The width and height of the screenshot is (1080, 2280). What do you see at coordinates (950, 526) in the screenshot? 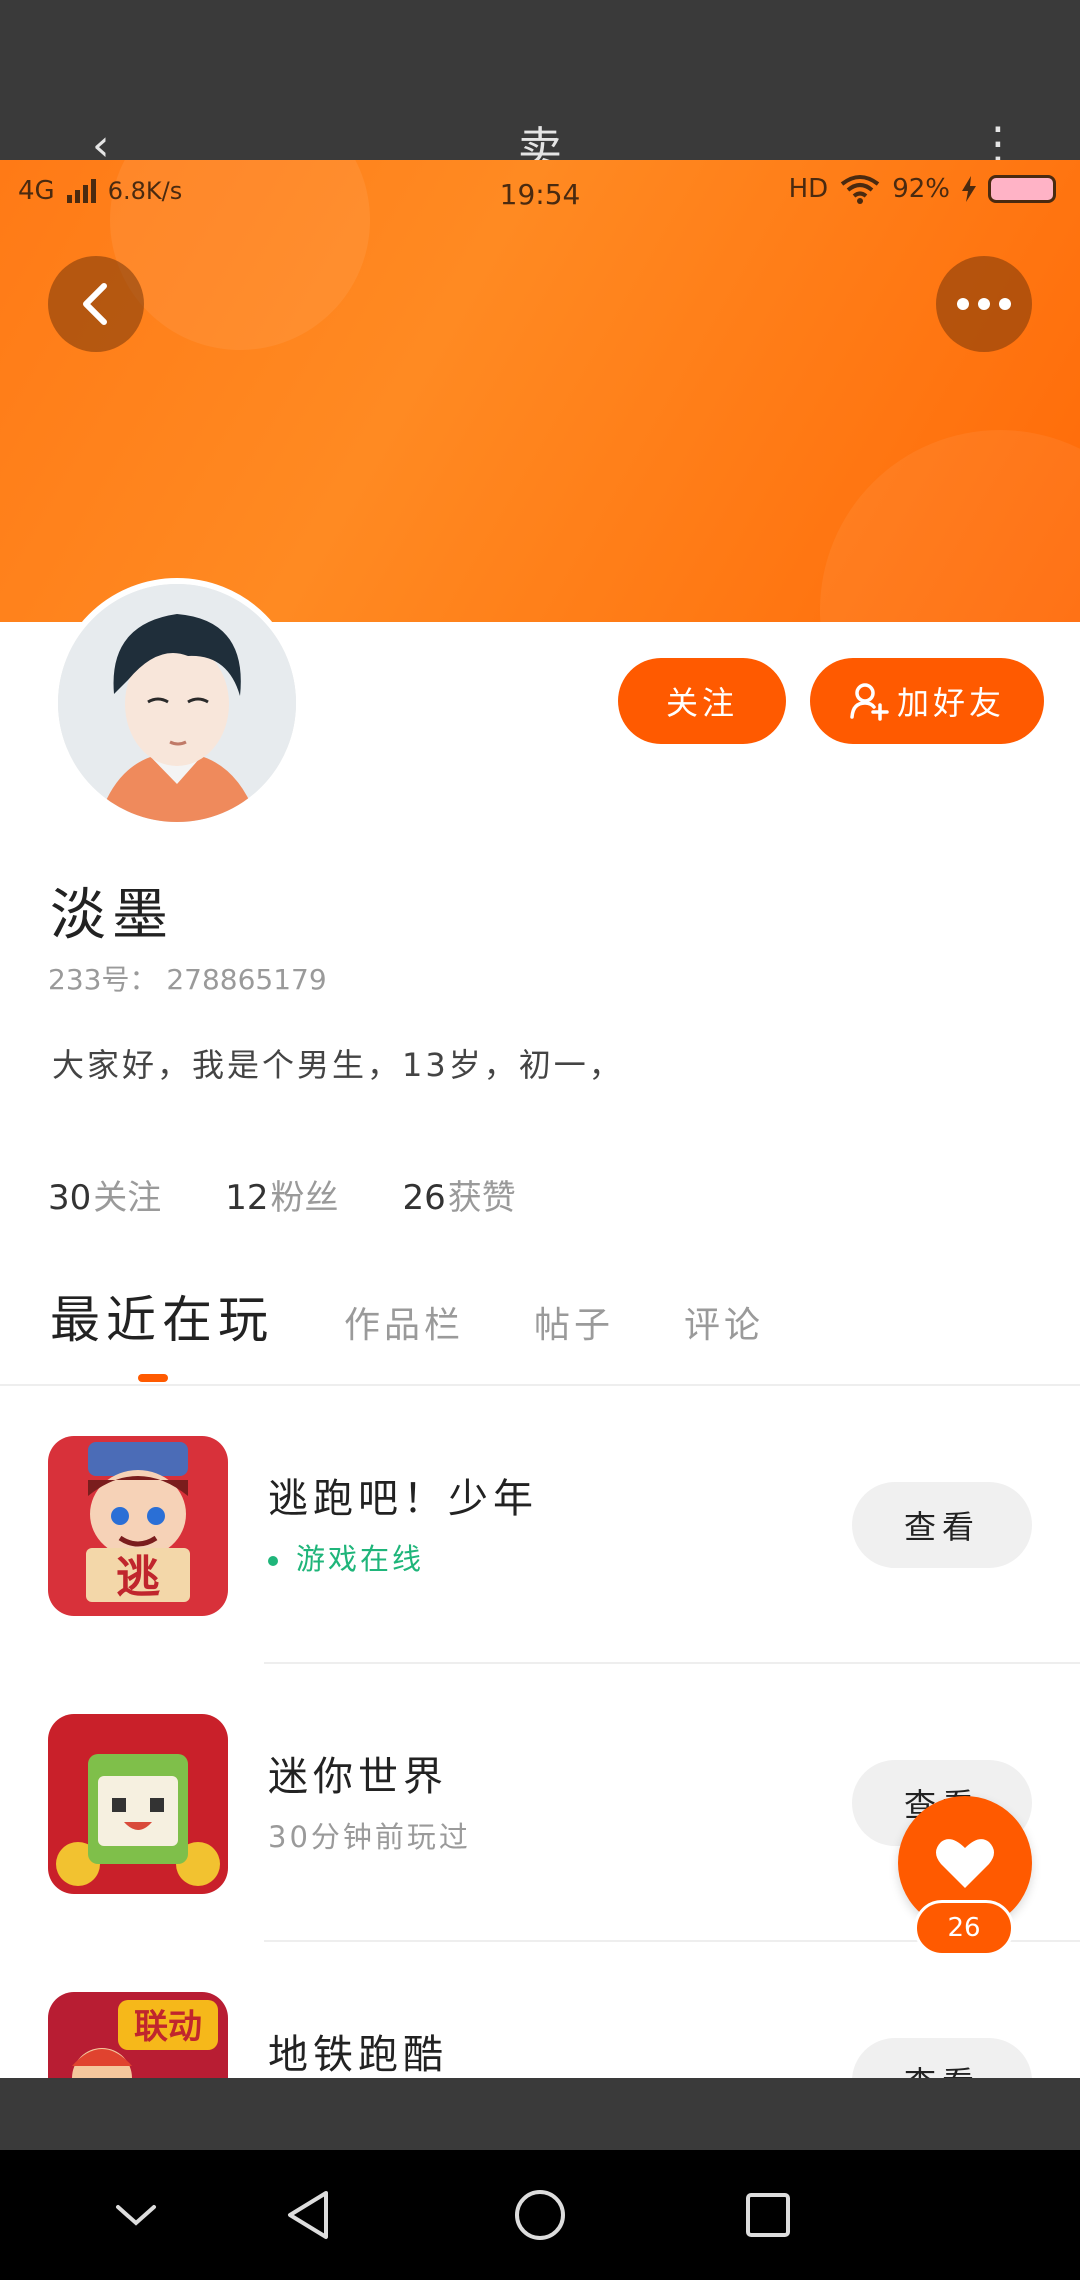
I see `banner-decoration` at bounding box center [950, 526].